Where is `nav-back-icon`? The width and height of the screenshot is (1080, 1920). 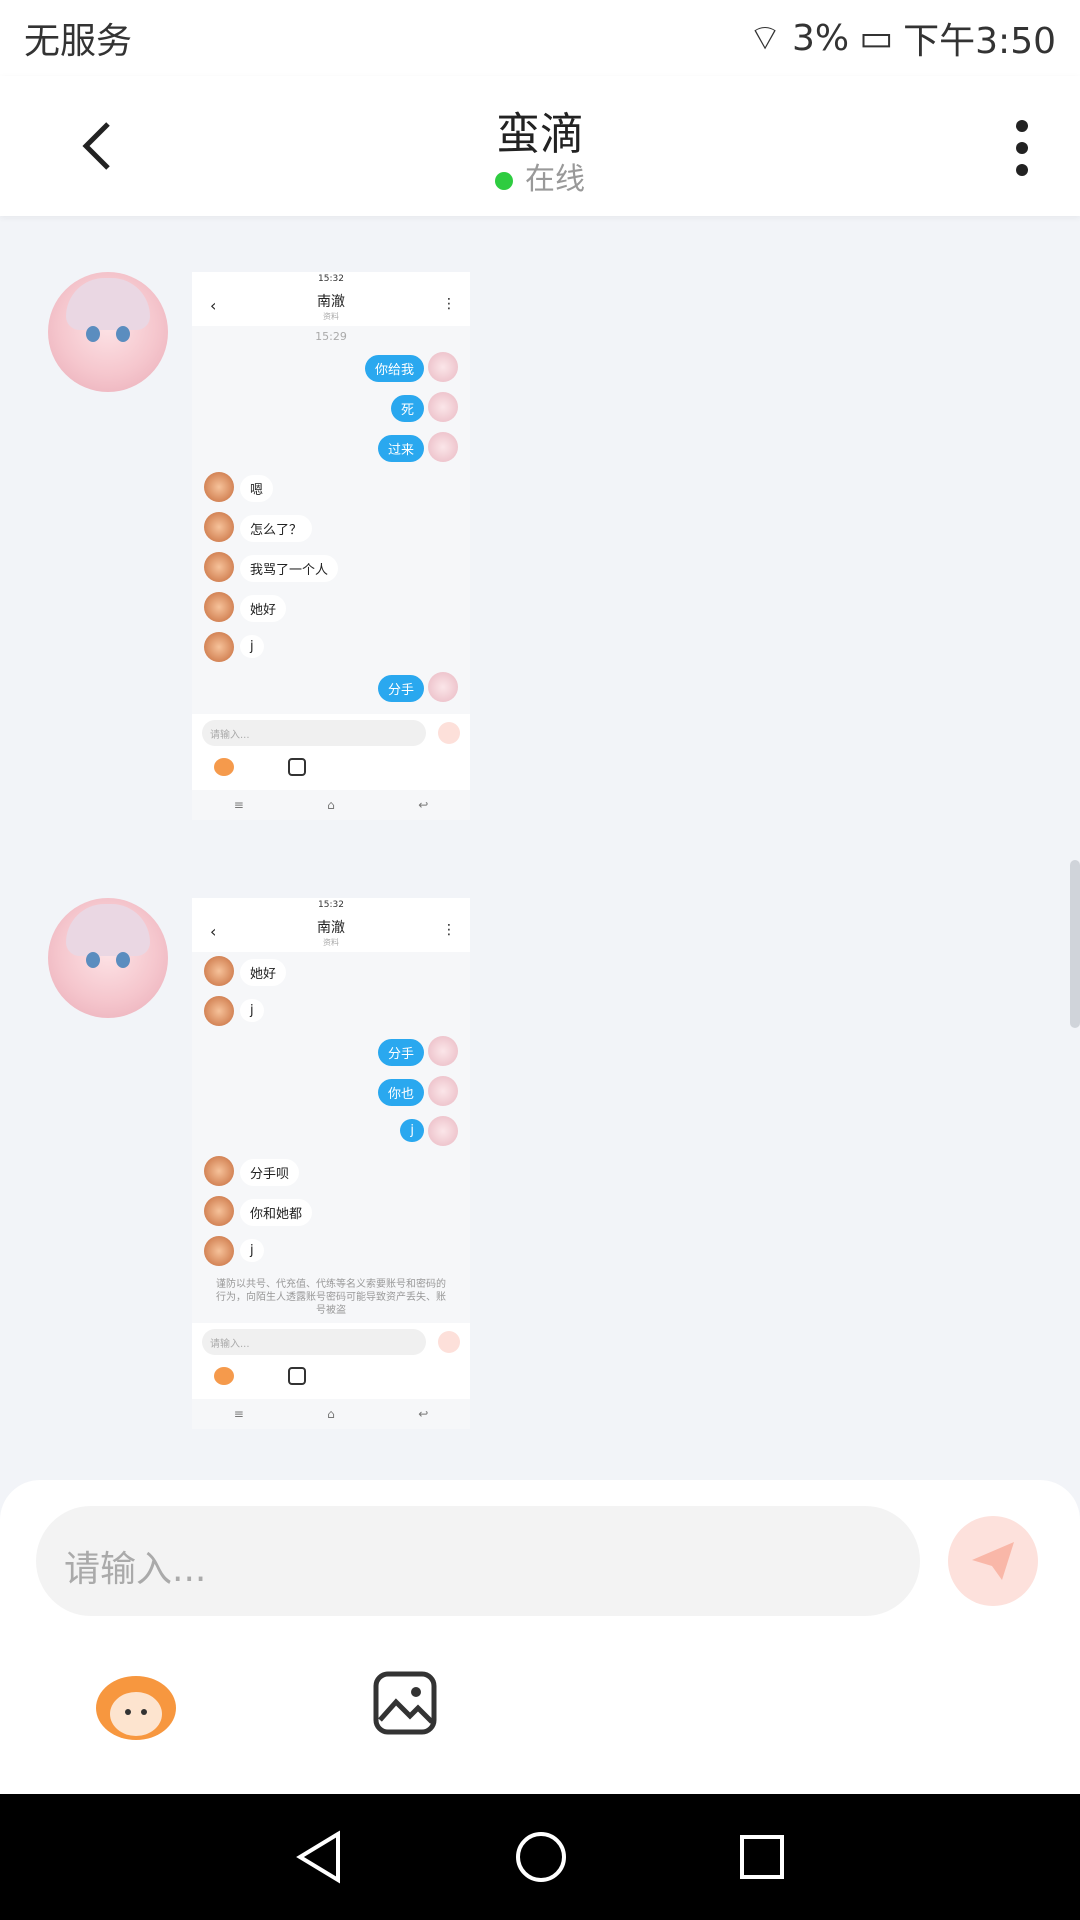 nav-back-icon is located at coordinates (319, 1857).